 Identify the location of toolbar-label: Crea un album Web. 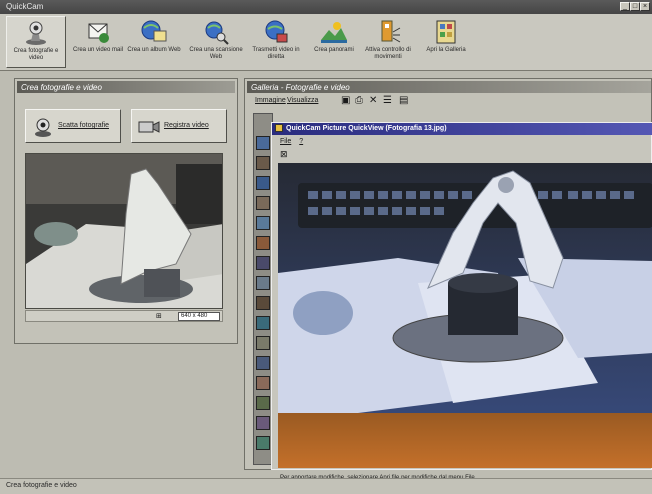
(154, 50).